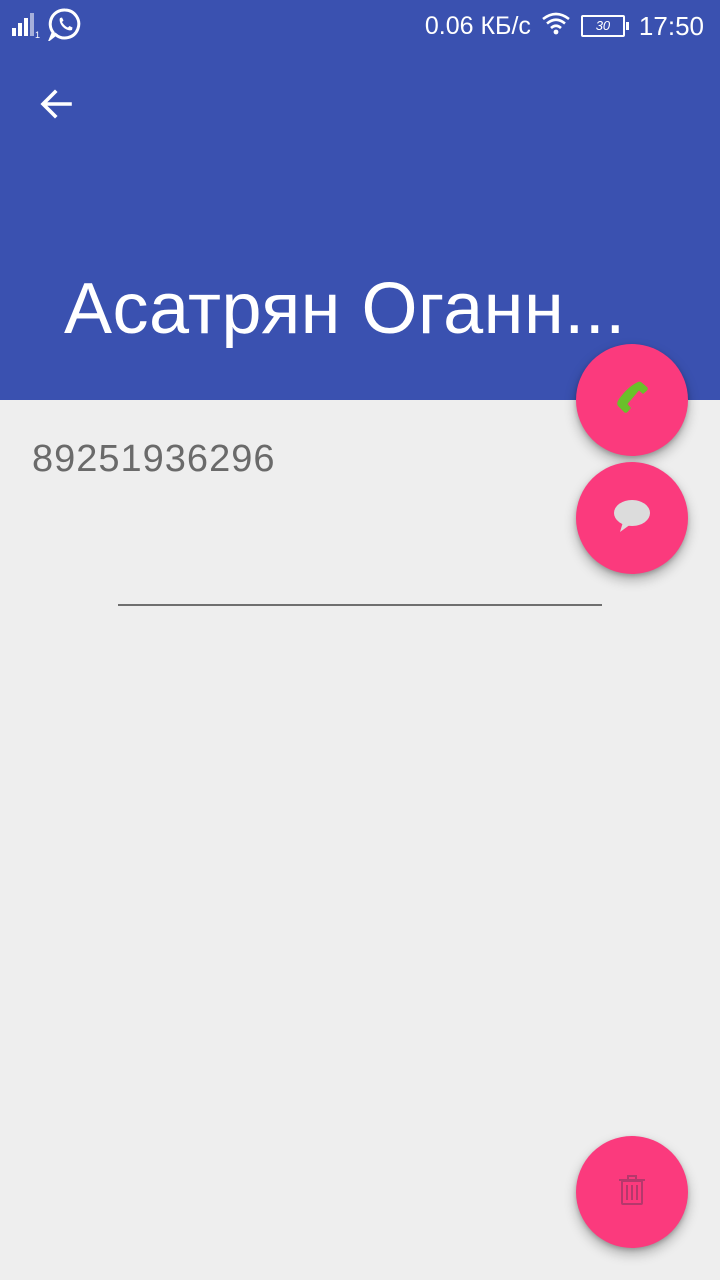  I want to click on arrow-left-icon, so click(56, 106).